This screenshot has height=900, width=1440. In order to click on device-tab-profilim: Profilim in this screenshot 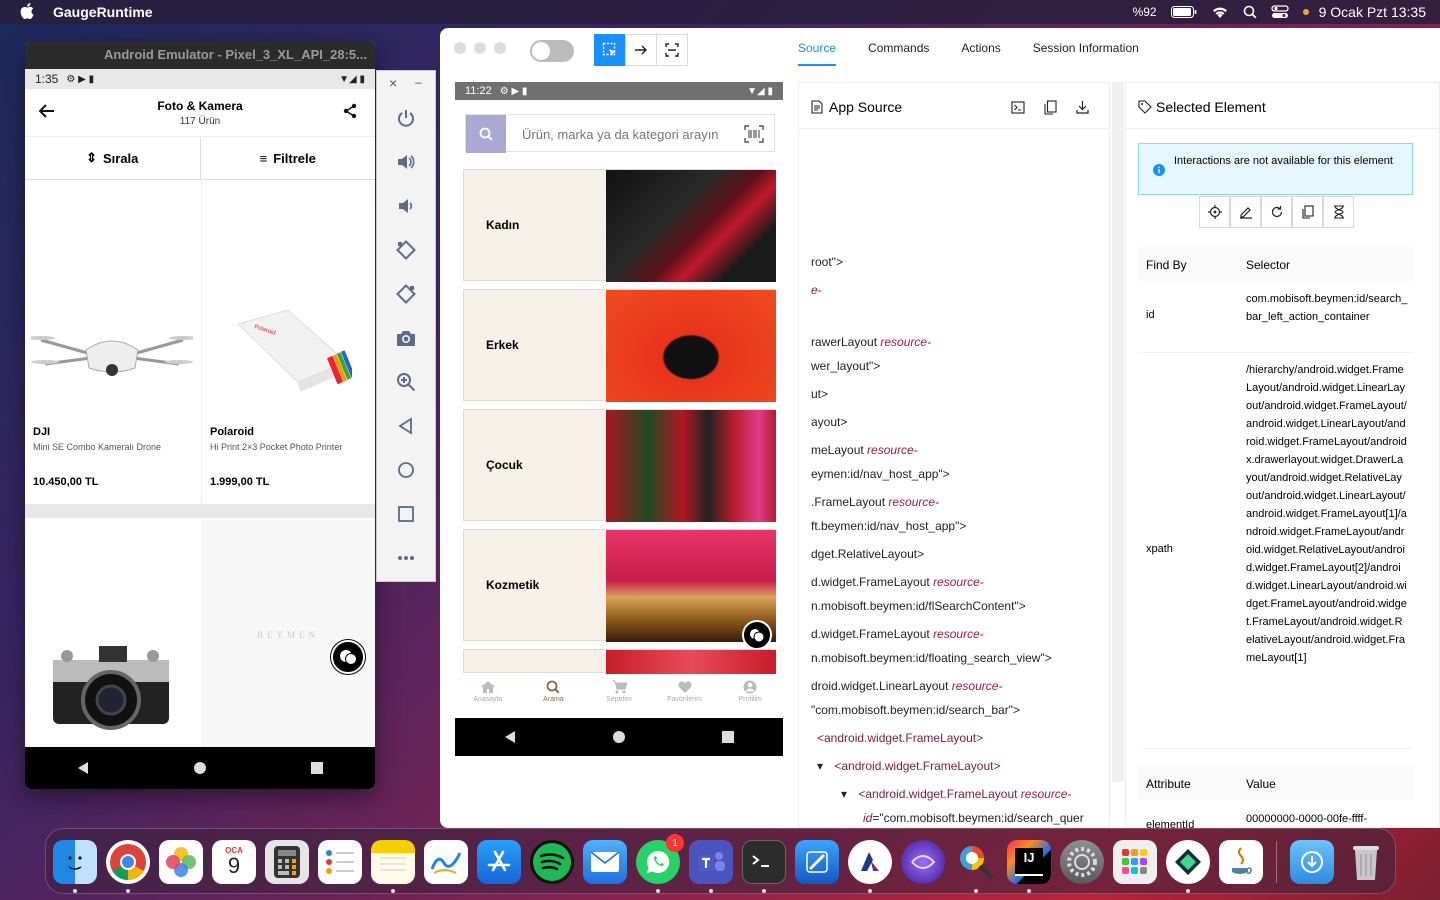, I will do `click(750, 695)`.